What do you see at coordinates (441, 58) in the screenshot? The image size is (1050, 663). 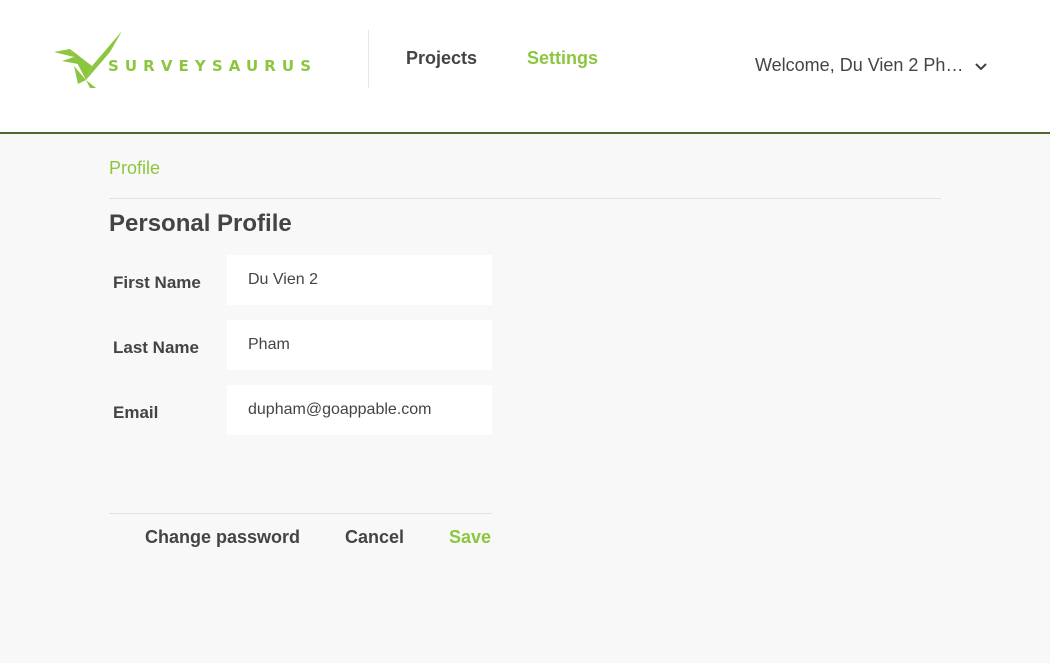 I see `nav-projects: Projects` at bounding box center [441, 58].